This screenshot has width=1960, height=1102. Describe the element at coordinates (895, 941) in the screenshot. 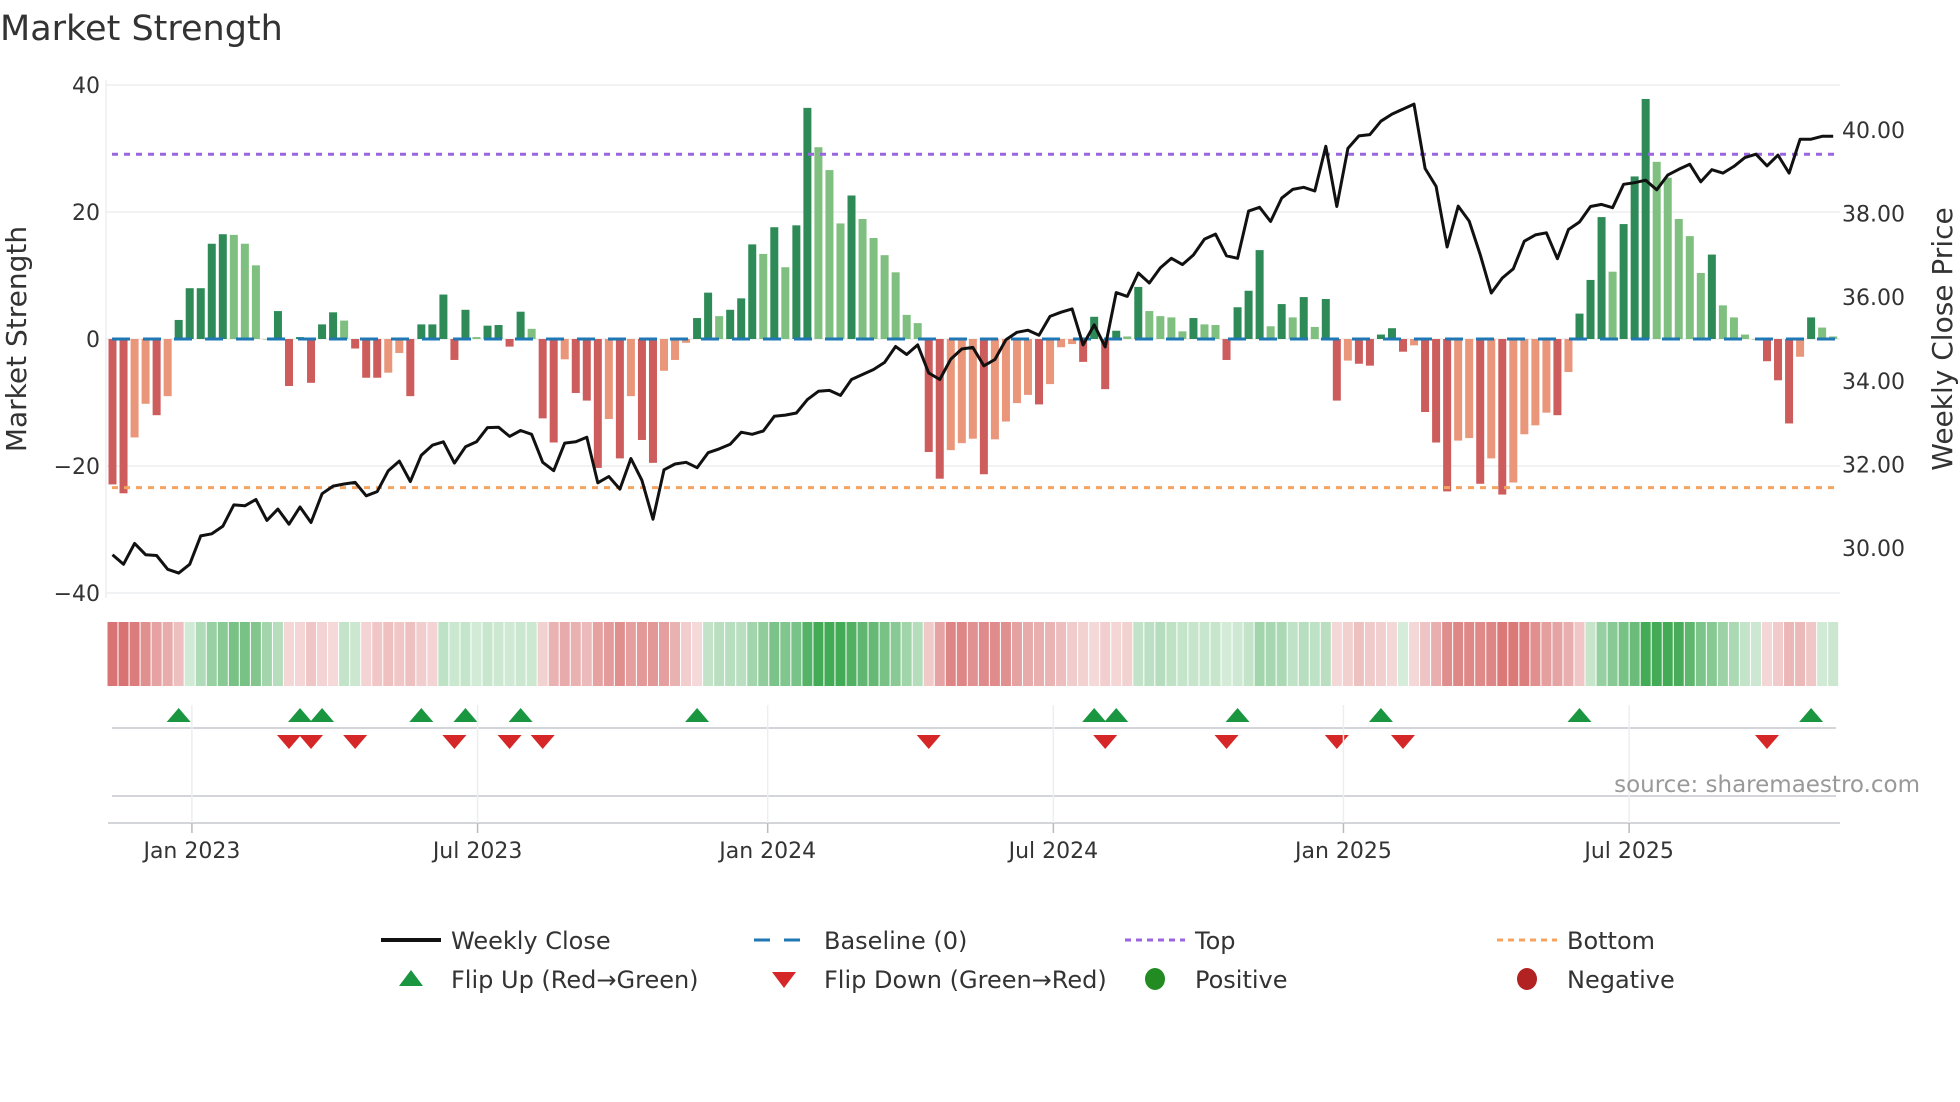

I see `legend-label: Baseline (0)` at that location.